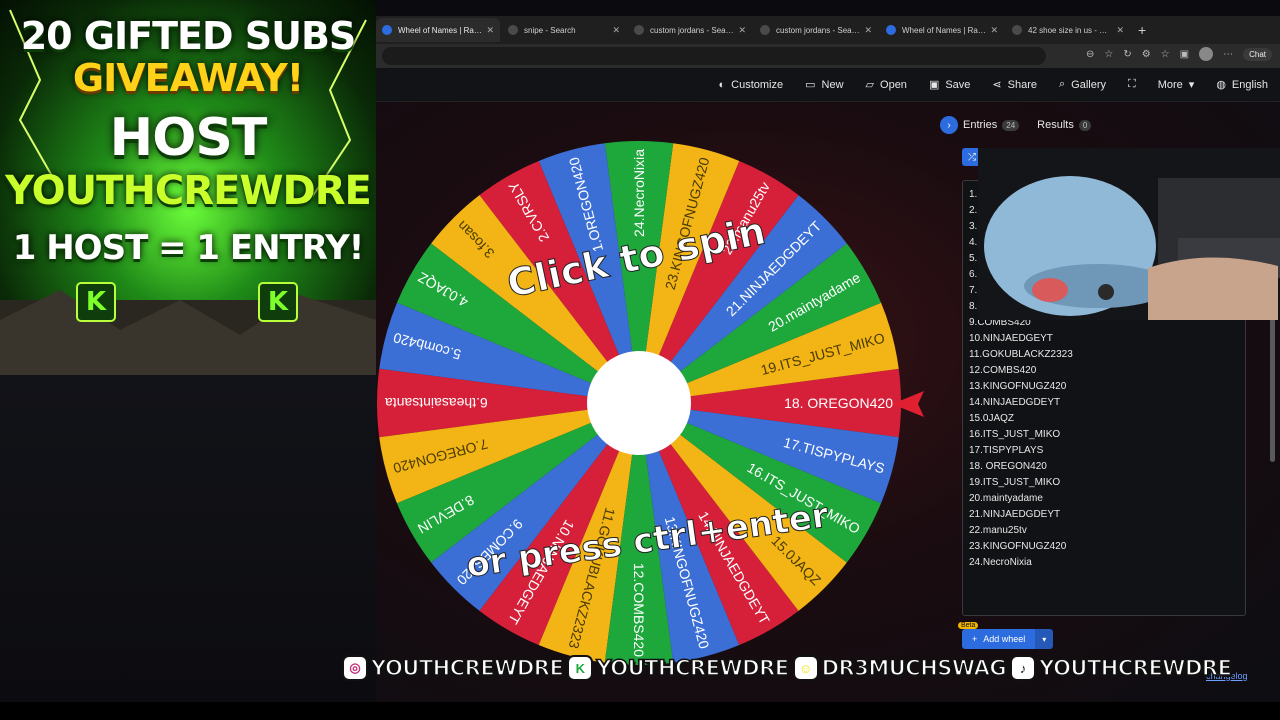 The width and height of the screenshot is (1280, 720). I want to click on entry-line: 13.KINGOFNUGZ420, so click(1018, 386).